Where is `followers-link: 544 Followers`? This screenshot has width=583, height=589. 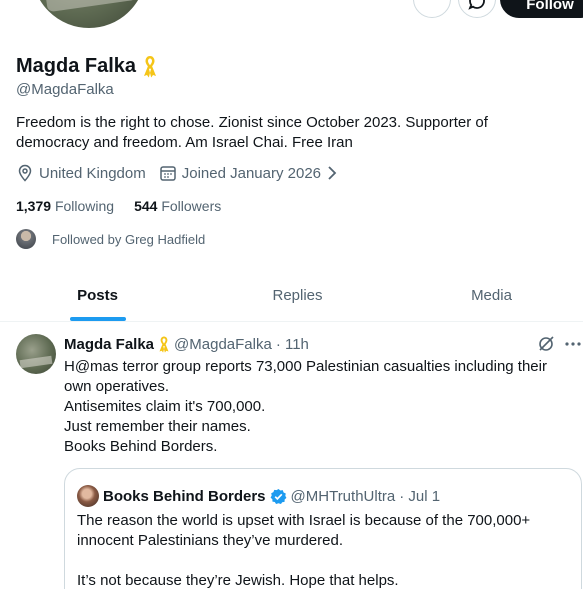
followers-link: 544 Followers is located at coordinates (177, 206).